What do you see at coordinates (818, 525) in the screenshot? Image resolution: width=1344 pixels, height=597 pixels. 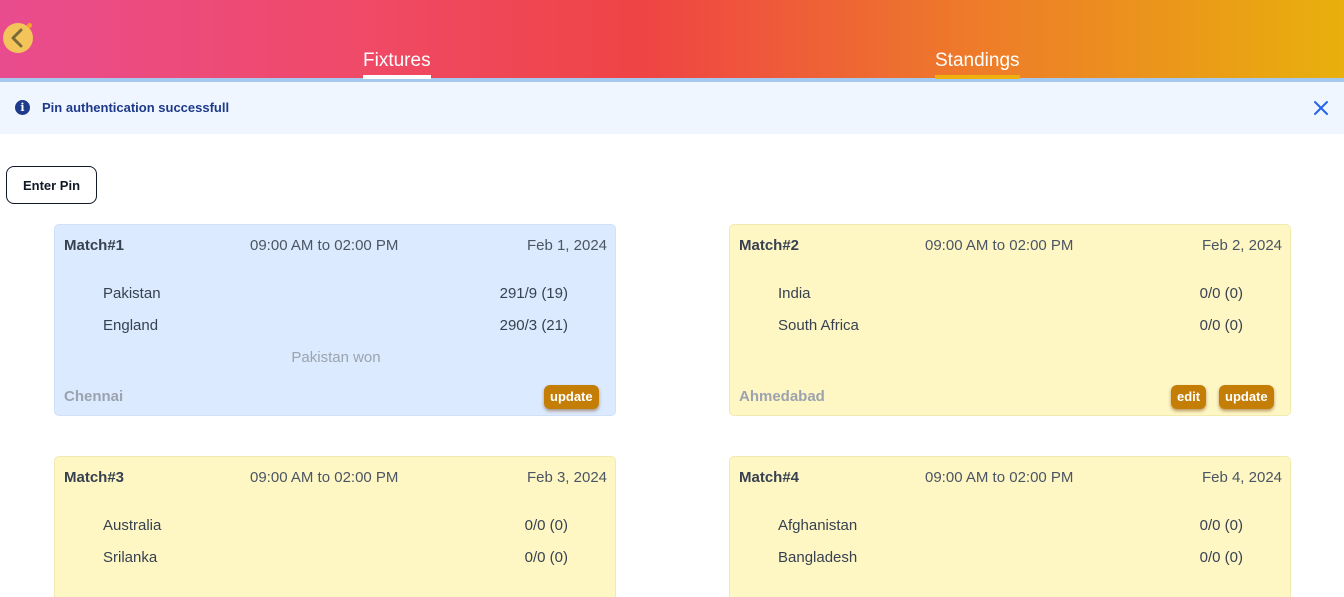 I see `team-1-name: Afghanistan` at bounding box center [818, 525].